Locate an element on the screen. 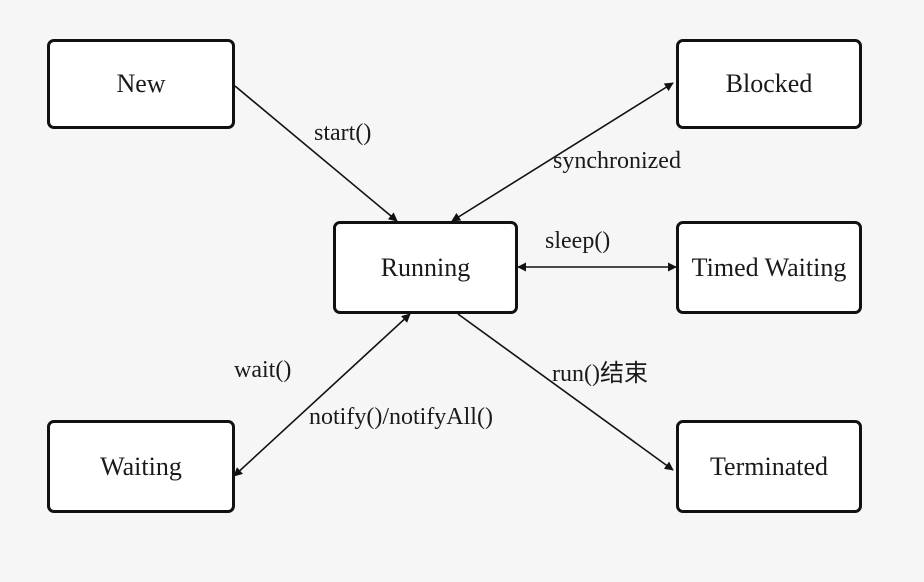  label-start: start() is located at coordinates (343, 133).